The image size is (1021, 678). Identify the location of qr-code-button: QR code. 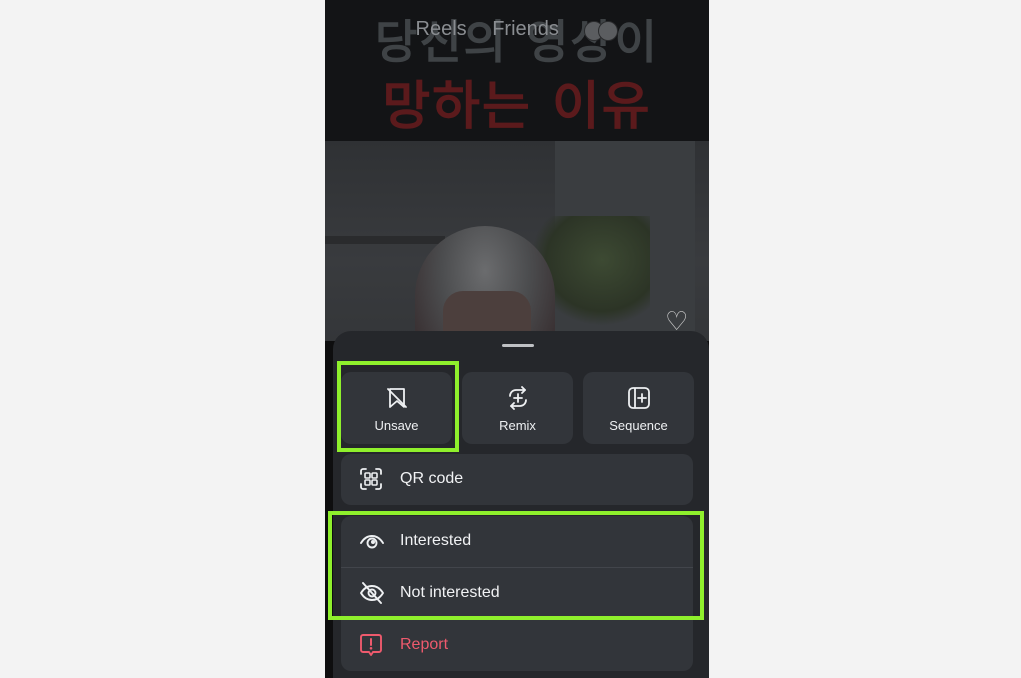
(517, 479).